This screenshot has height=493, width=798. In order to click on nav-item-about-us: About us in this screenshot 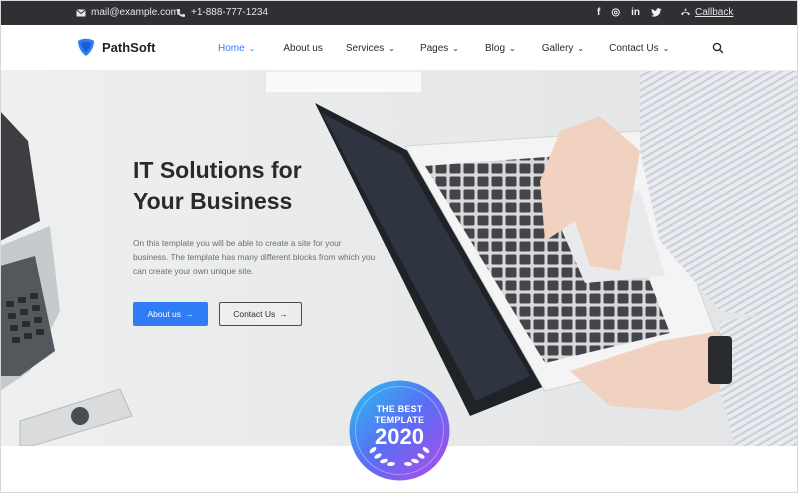, I will do `click(302, 48)`.